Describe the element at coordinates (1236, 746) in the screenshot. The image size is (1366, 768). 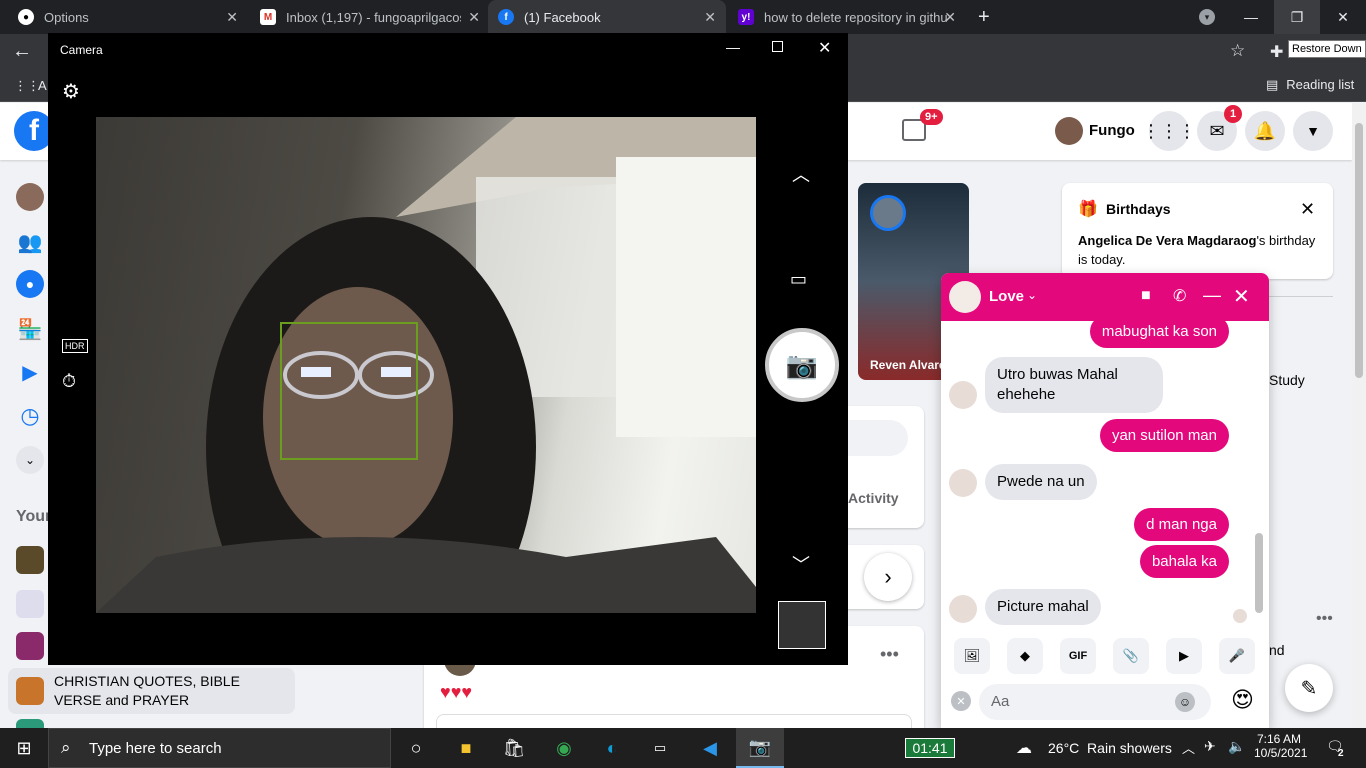
I see `volume-icon: 🔈` at that location.